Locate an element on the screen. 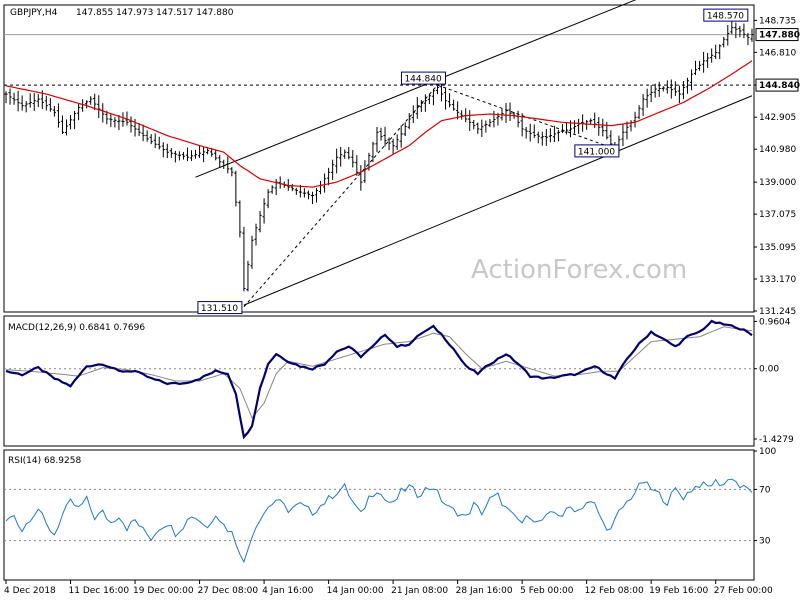 This screenshot has height=600, width=800. price-annotation: 131.510 is located at coordinates (220, 308).